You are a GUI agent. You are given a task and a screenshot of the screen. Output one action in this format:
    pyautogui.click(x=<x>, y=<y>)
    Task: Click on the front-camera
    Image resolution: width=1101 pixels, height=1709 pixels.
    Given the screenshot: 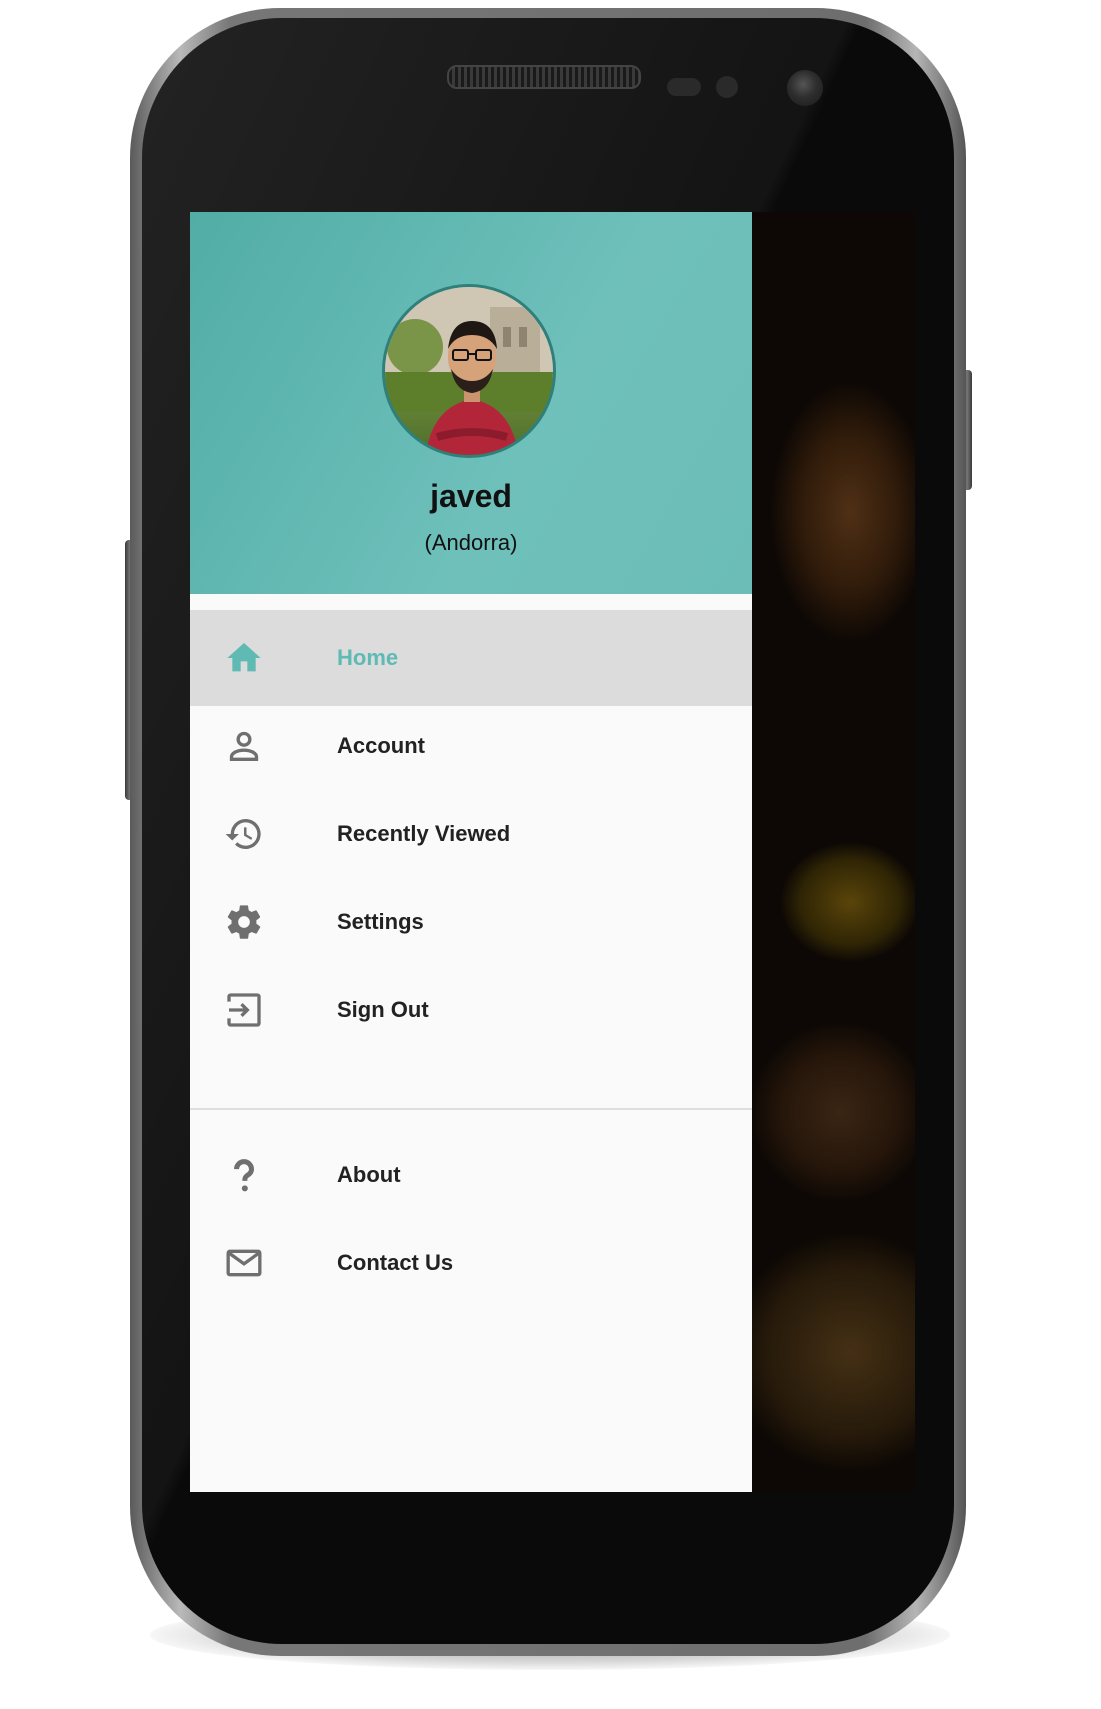 What is the action you would take?
    pyautogui.click(x=805, y=88)
    